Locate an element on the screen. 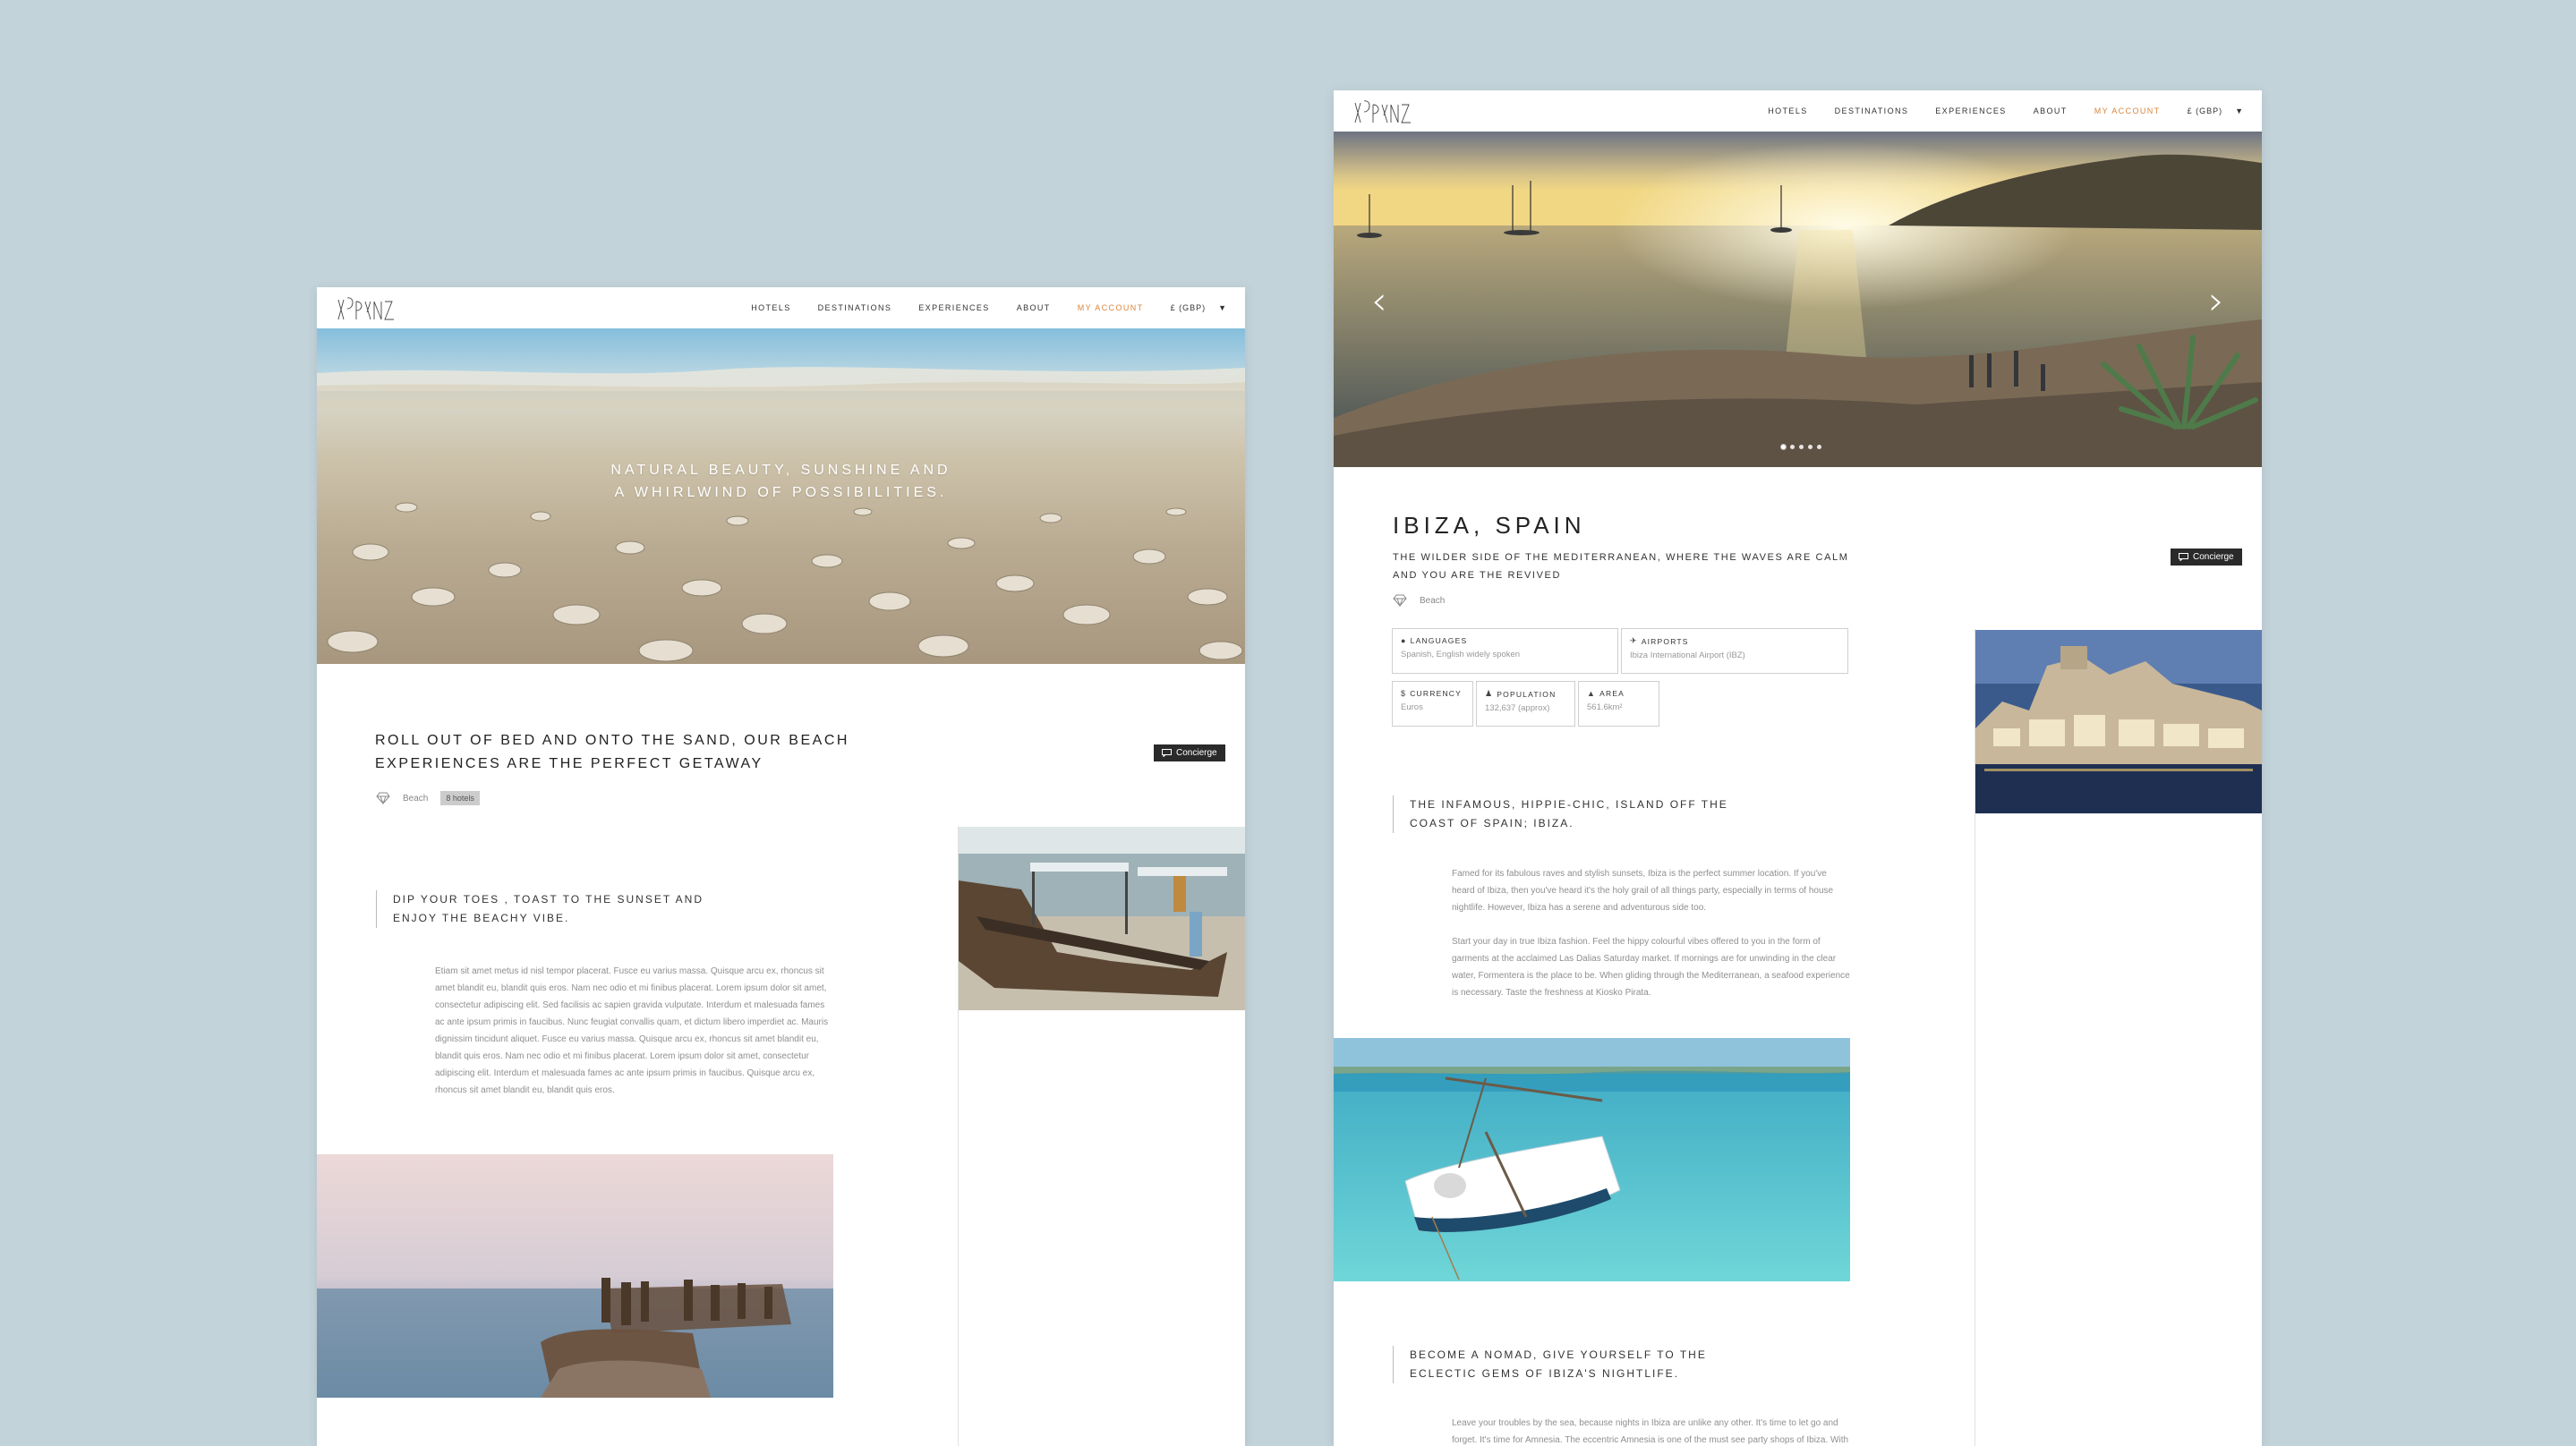 Image resolution: width=2576 pixels, height=1446 pixels. hotels-count-badge: 8 hotels is located at coordinates (460, 798).